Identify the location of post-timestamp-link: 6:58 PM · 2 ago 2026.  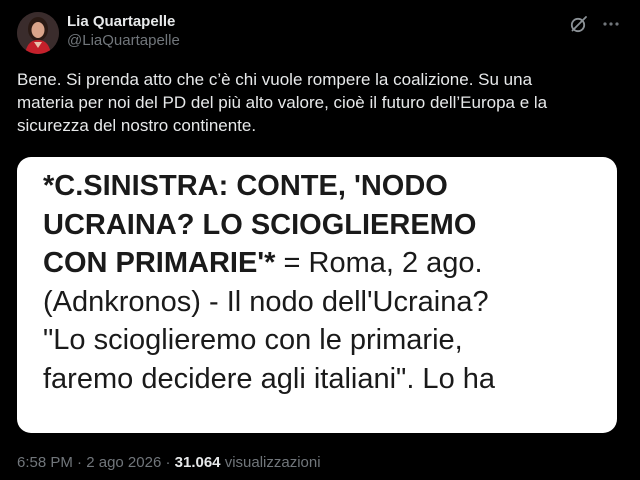
(89, 462).